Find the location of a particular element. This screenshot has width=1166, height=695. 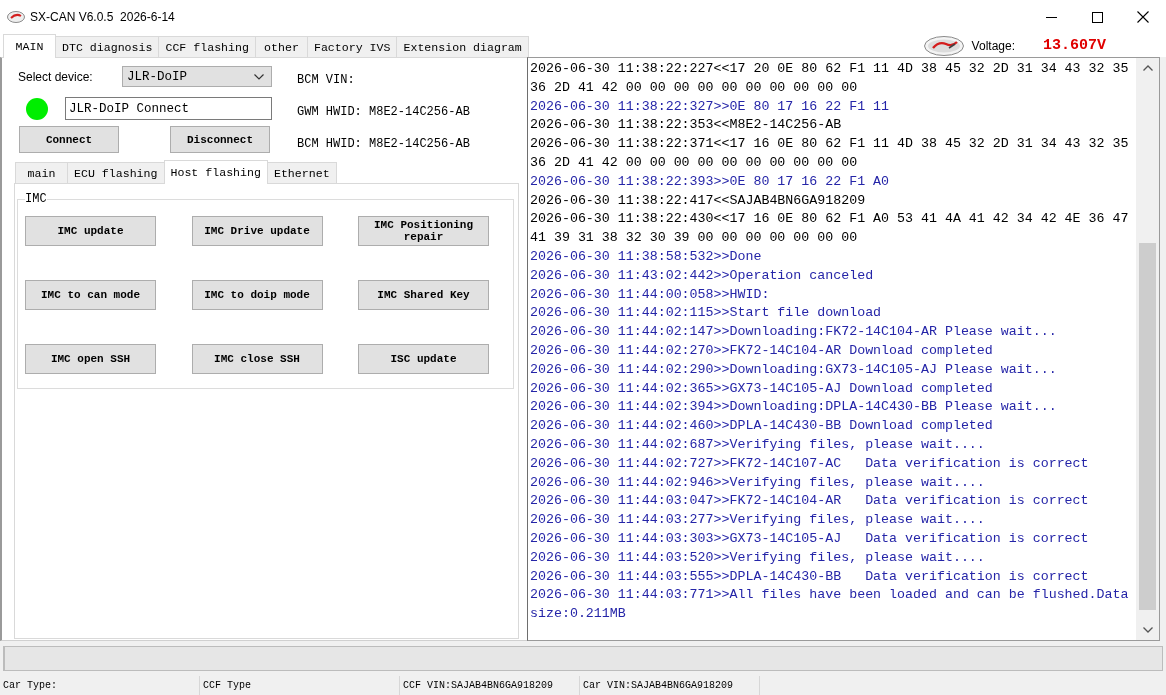

tab: Ethernet is located at coordinates (301, 172).